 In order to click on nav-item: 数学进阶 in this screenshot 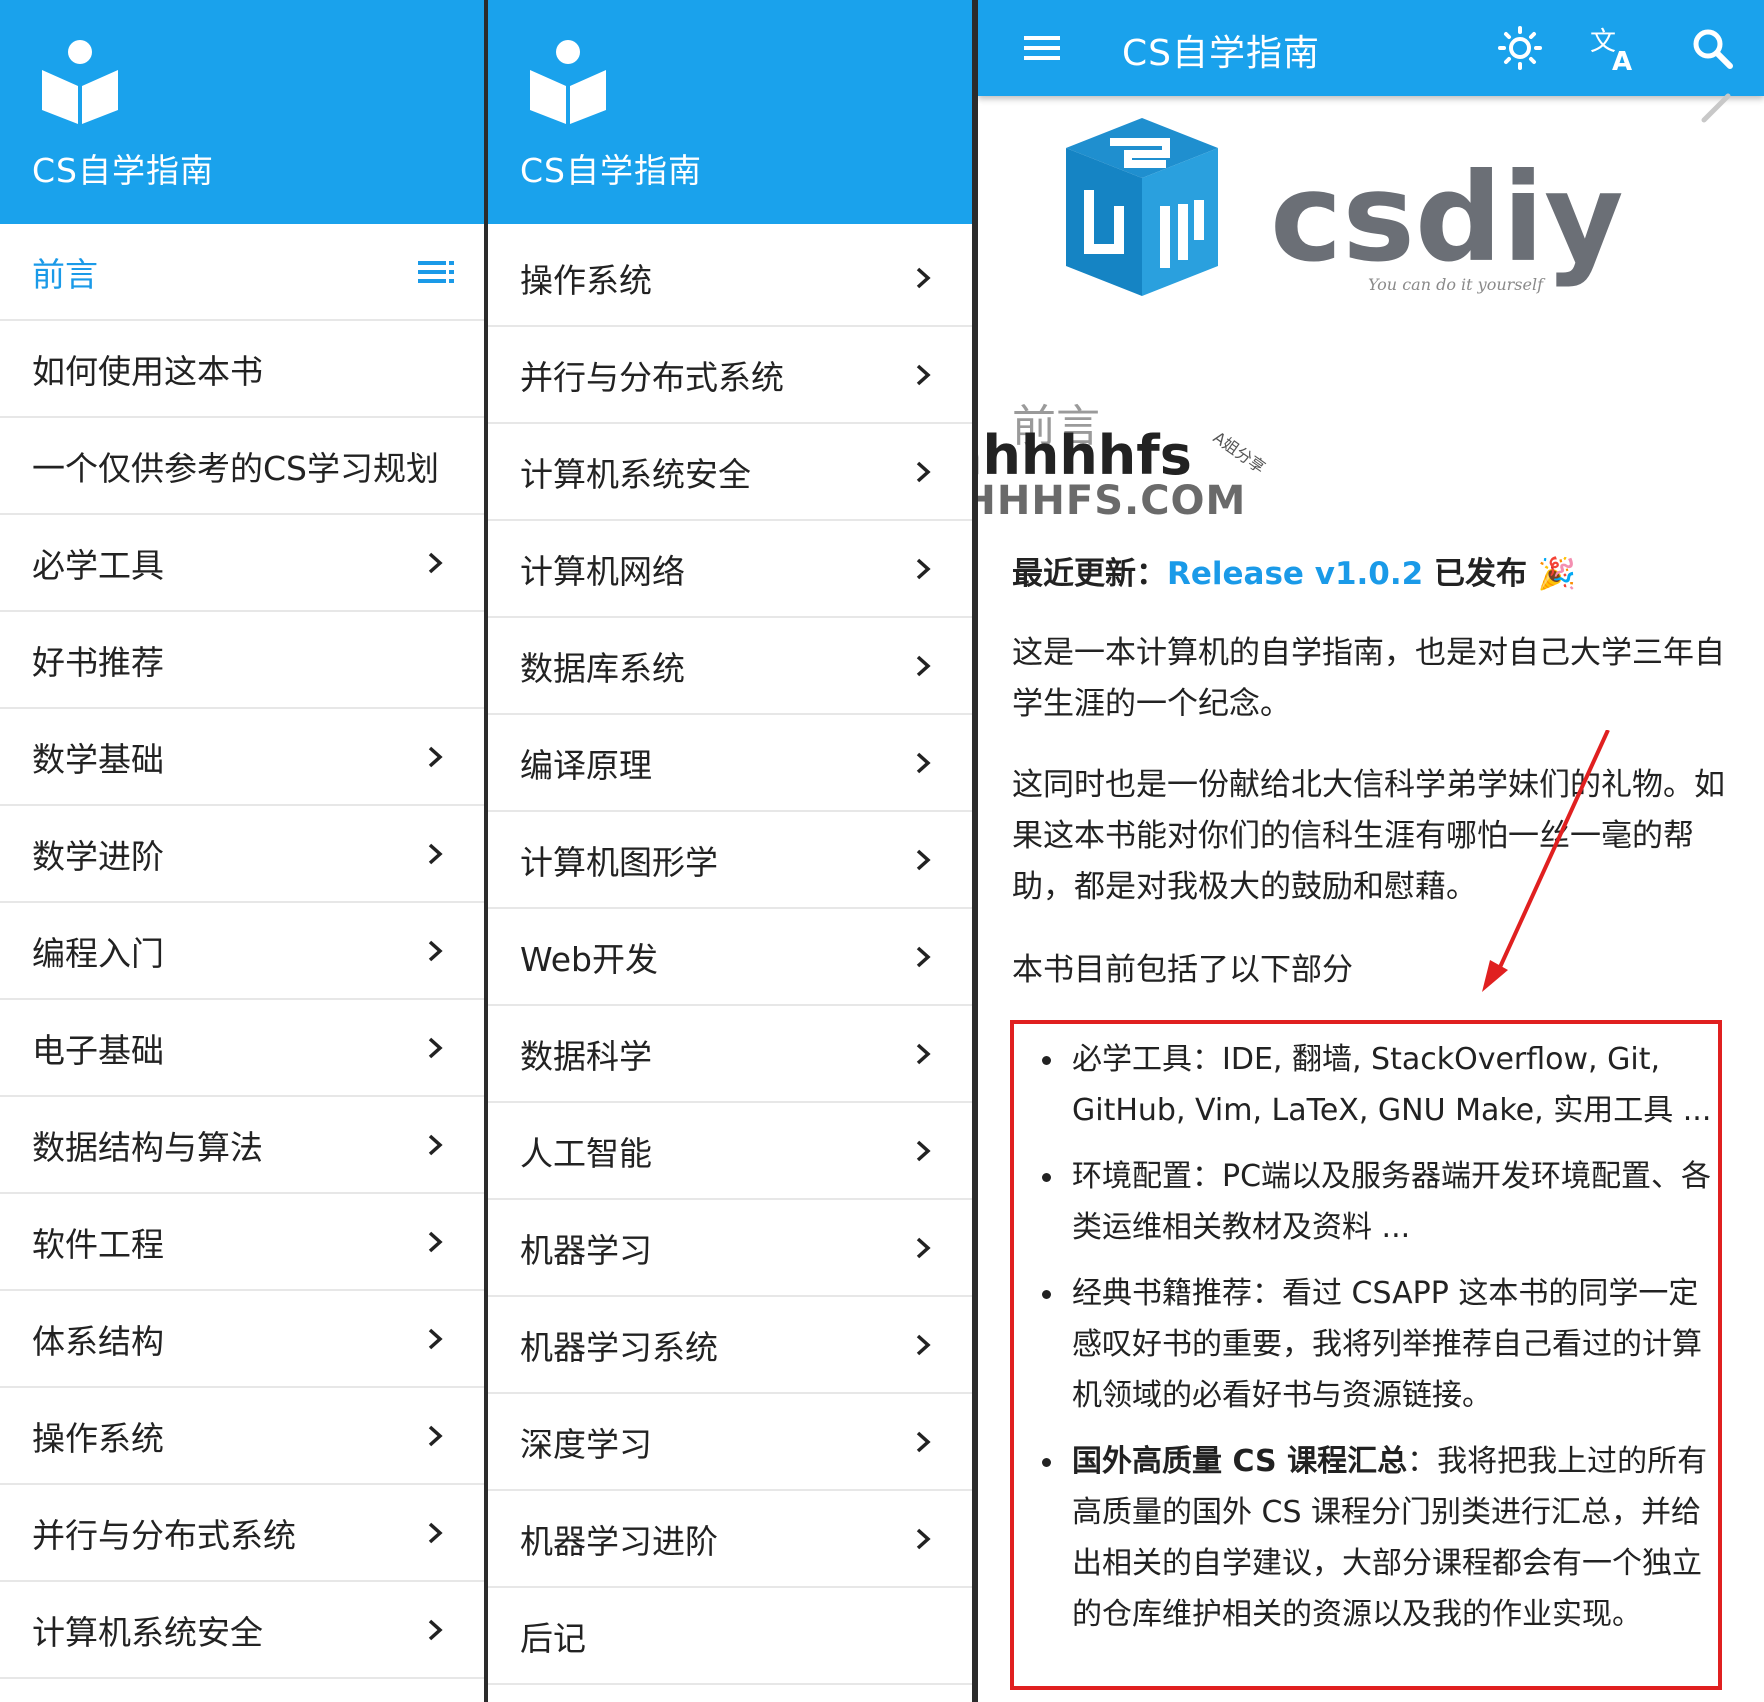, I will do `click(242, 854)`.